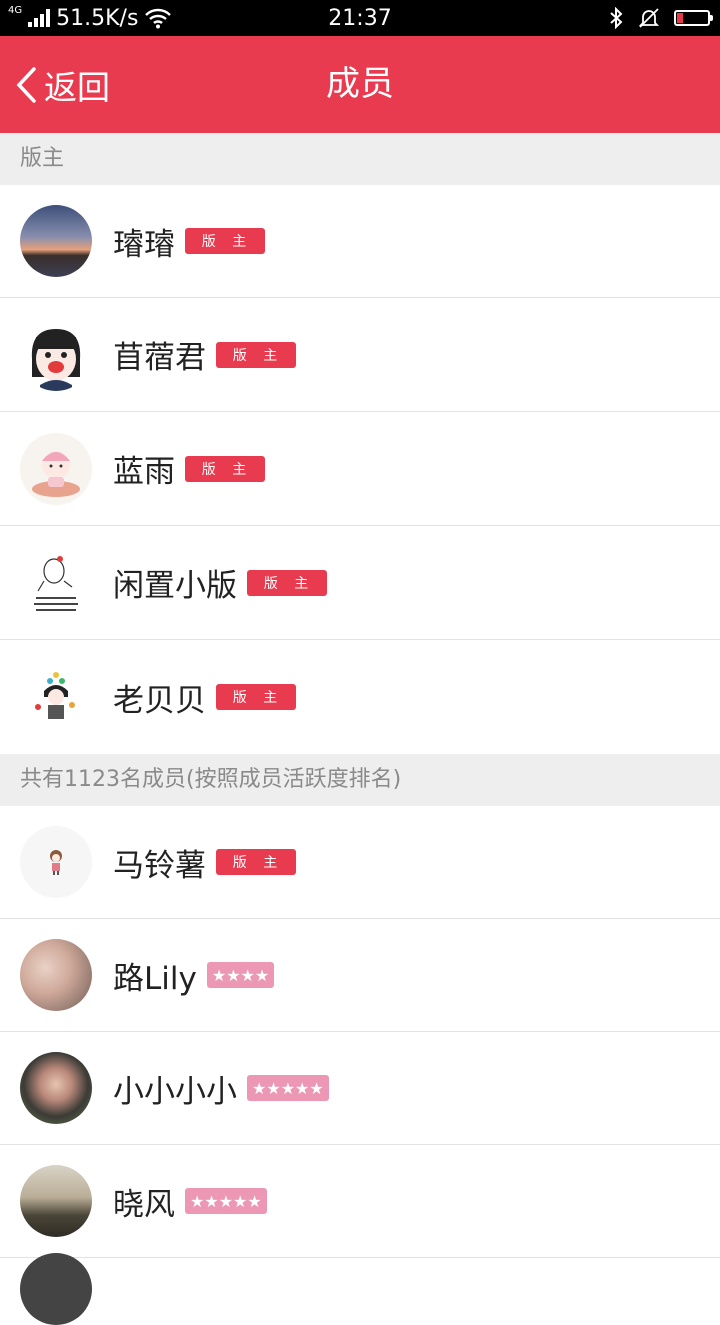 This screenshot has width=720, height=1325. Describe the element at coordinates (693, 18) in the screenshot. I see `battery-icon` at that location.